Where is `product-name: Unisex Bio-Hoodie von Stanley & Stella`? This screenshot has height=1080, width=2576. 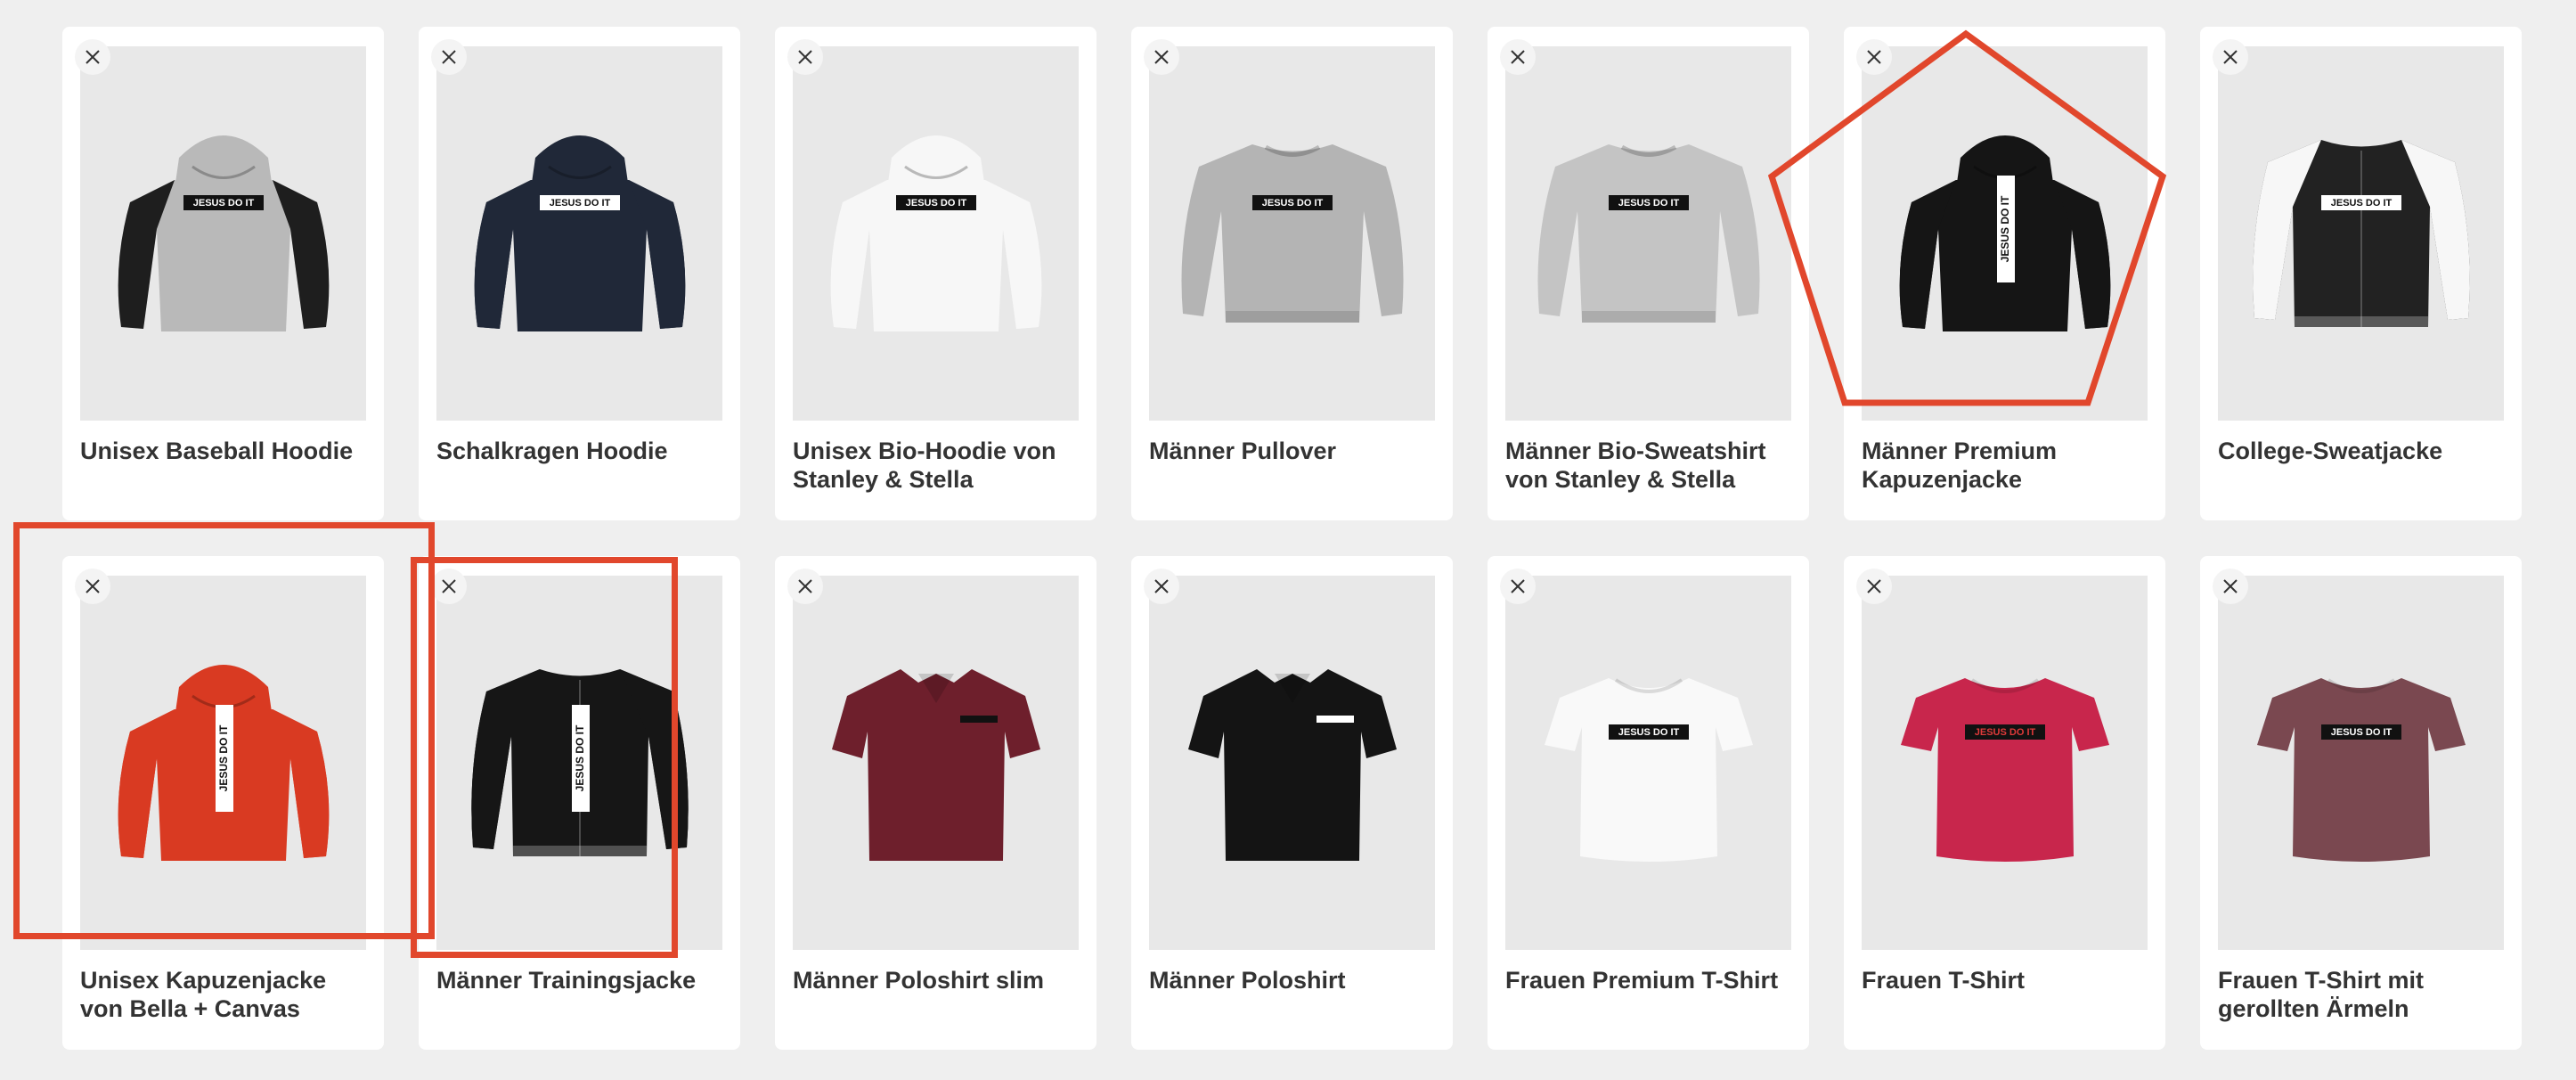 product-name: Unisex Bio-Hoodie von Stanley & Stella is located at coordinates (938, 466).